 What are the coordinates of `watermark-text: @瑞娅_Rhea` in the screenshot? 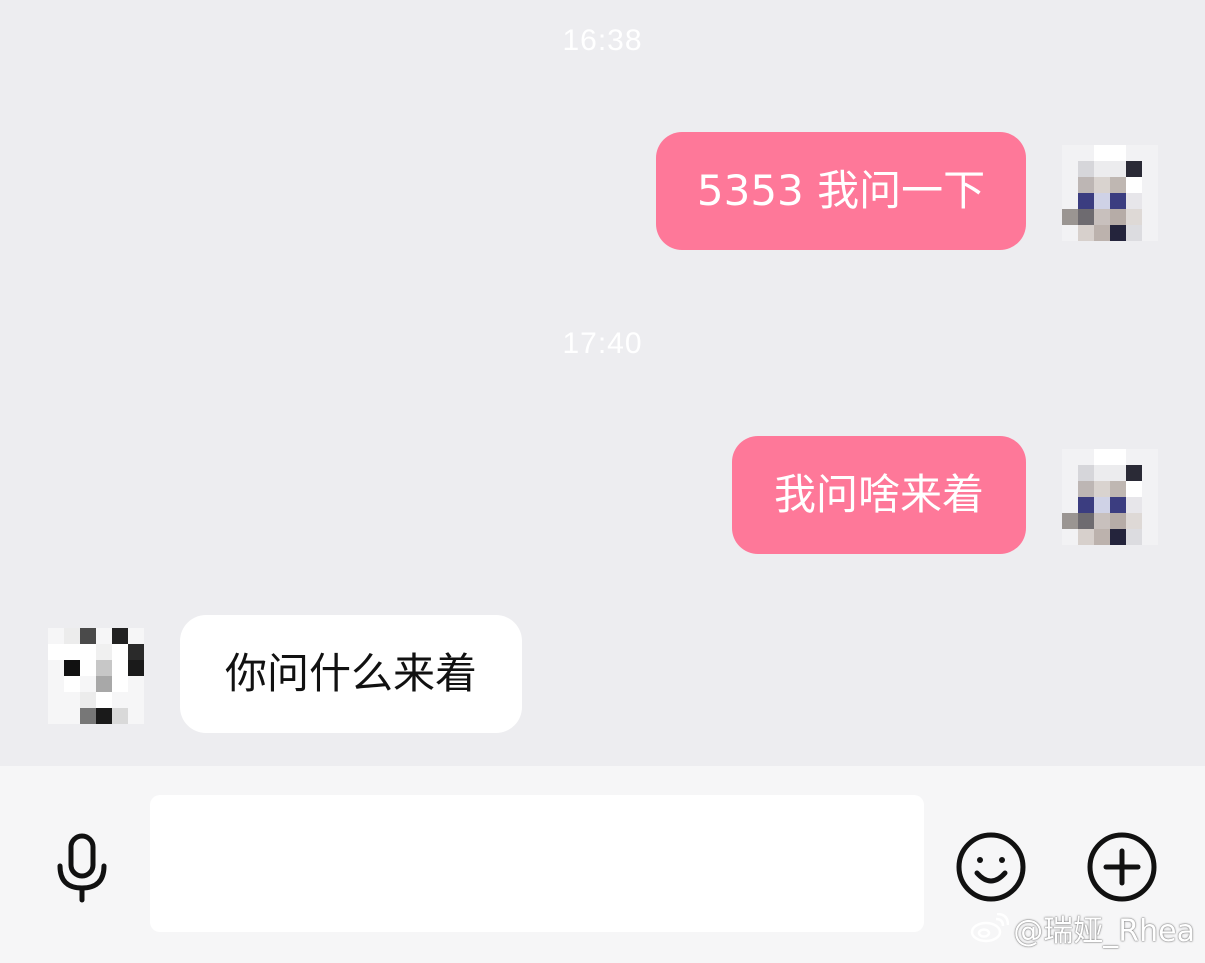 It's located at (1104, 931).